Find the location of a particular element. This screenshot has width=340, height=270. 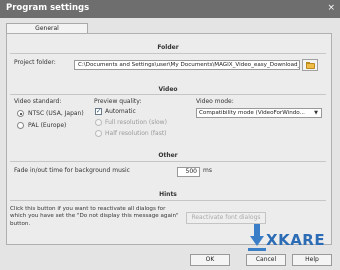

video-divider is located at coordinates (168, 94).